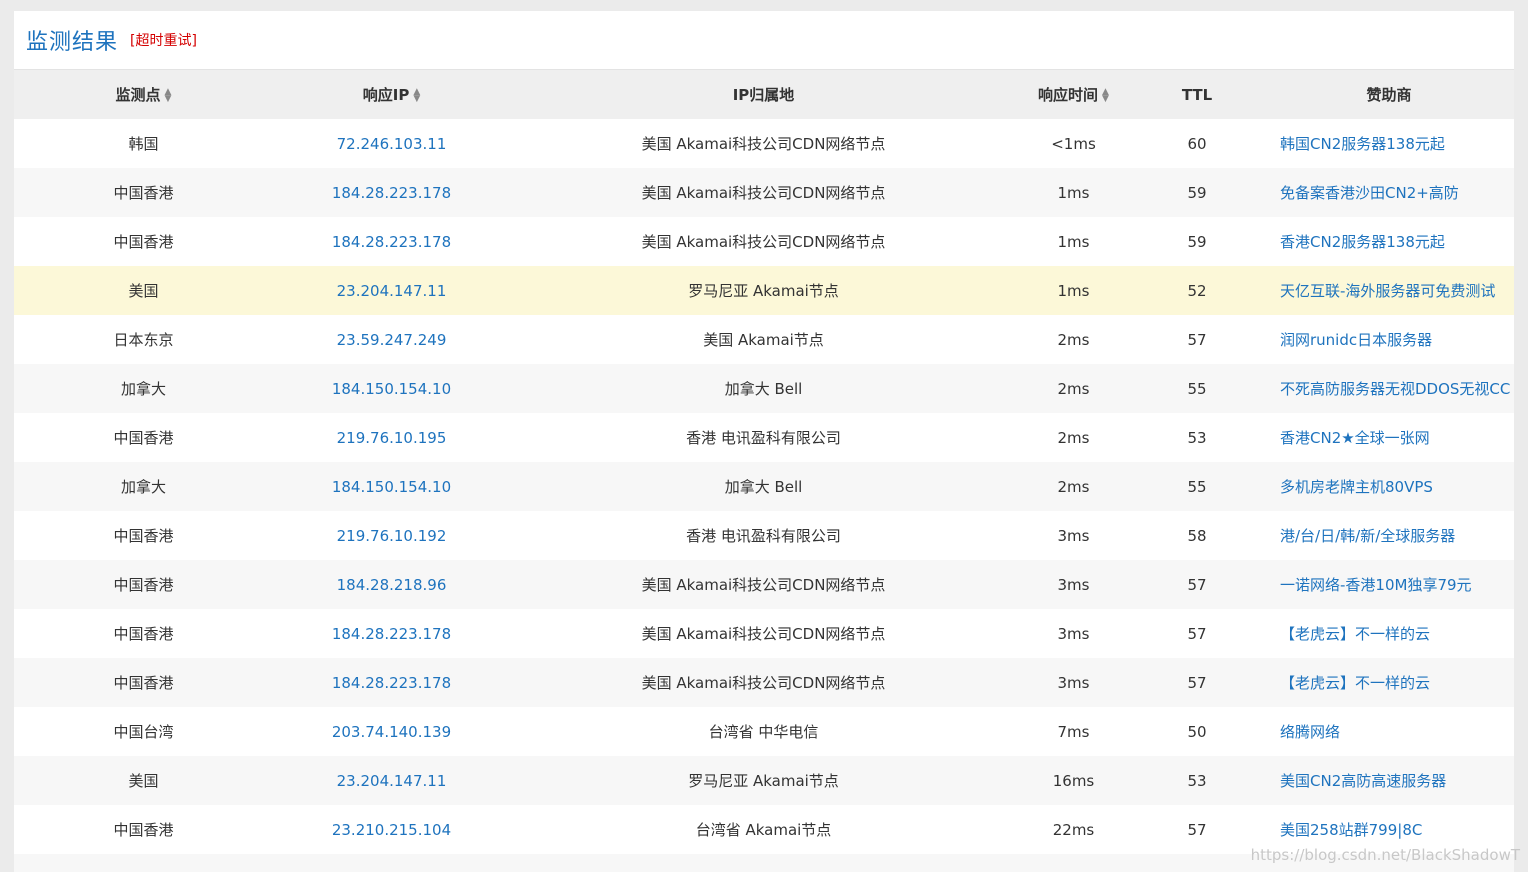  I want to click on cell-sponsor: 润网runidc日本服务器, so click(1389, 339).